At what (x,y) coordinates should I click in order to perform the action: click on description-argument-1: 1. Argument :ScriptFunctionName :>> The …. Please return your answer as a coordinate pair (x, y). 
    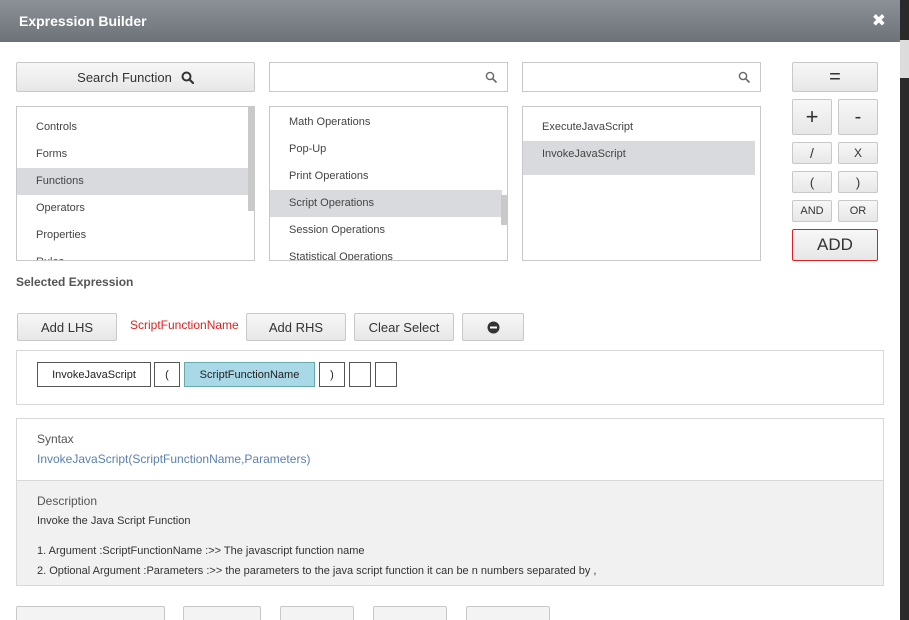
    Looking at the image, I should click on (201, 551).